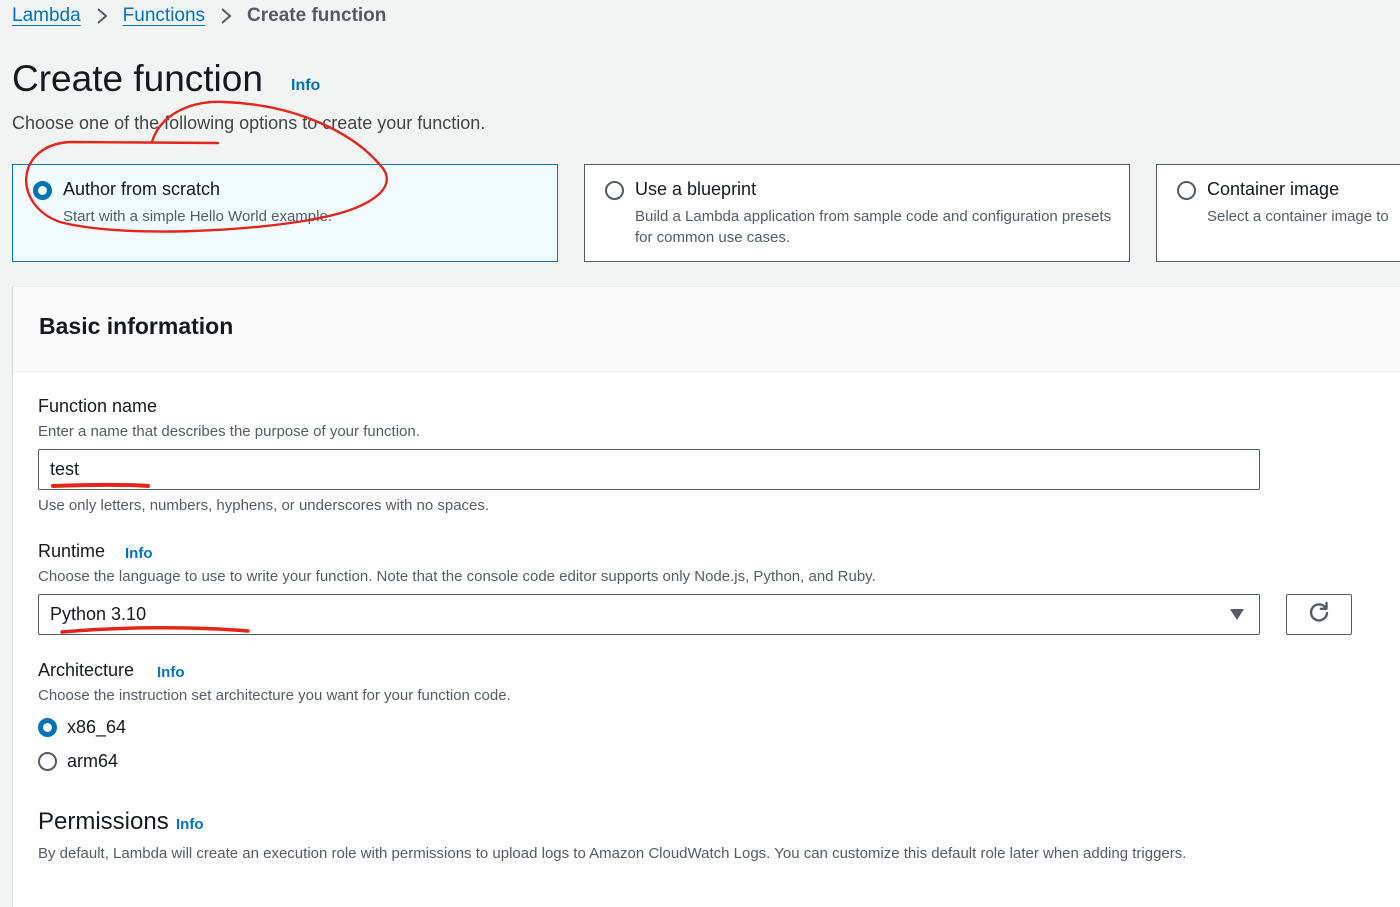  Describe the element at coordinates (696, 189) in the screenshot. I see `option-title: Use a blueprint` at that location.